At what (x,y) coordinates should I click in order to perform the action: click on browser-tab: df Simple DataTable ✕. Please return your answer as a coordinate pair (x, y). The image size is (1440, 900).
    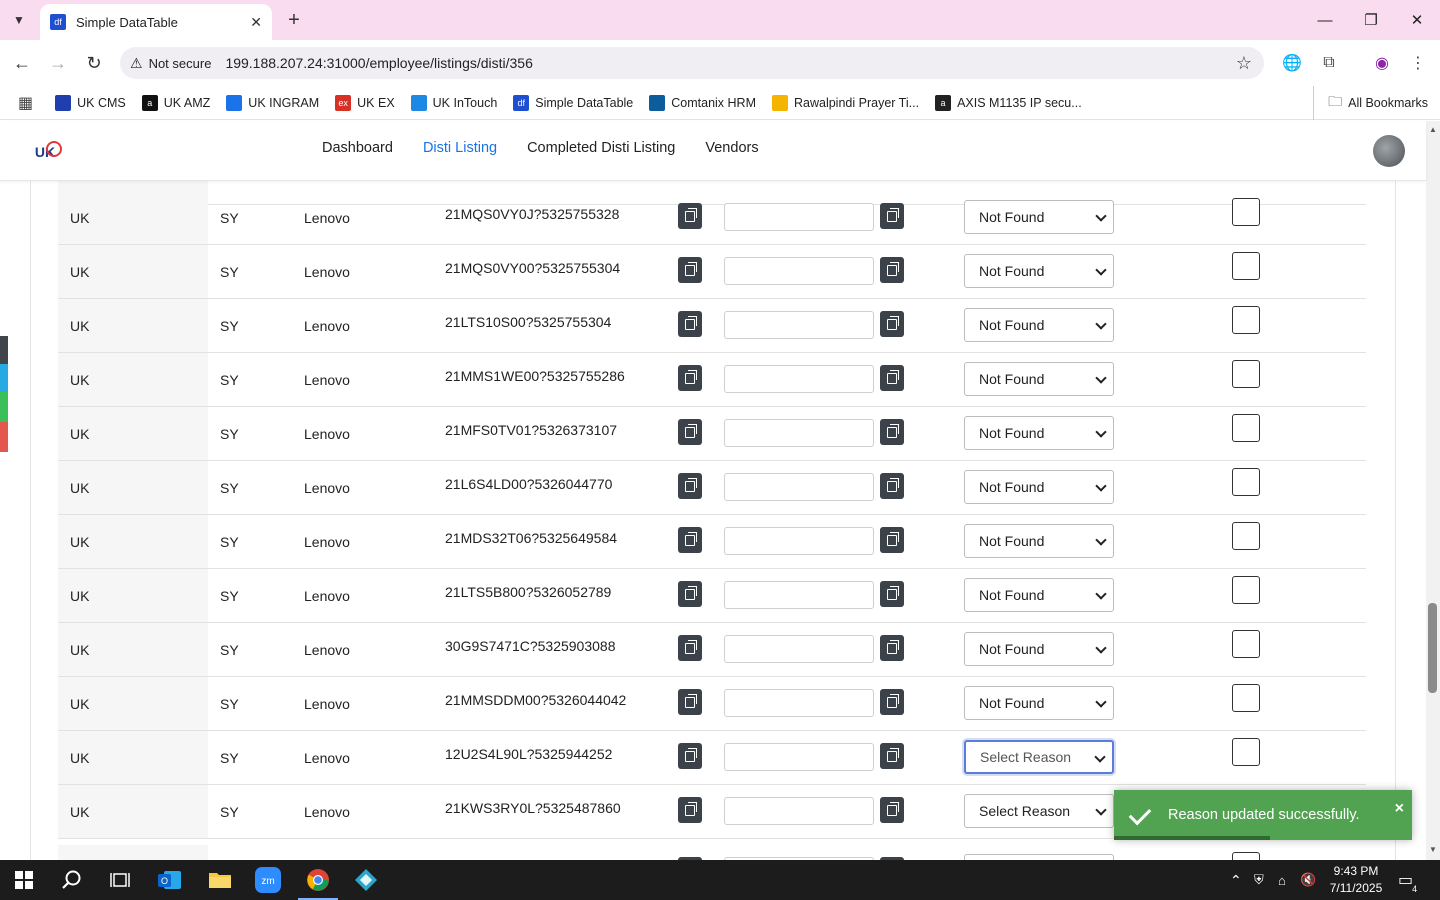
    Looking at the image, I should click on (156, 22).